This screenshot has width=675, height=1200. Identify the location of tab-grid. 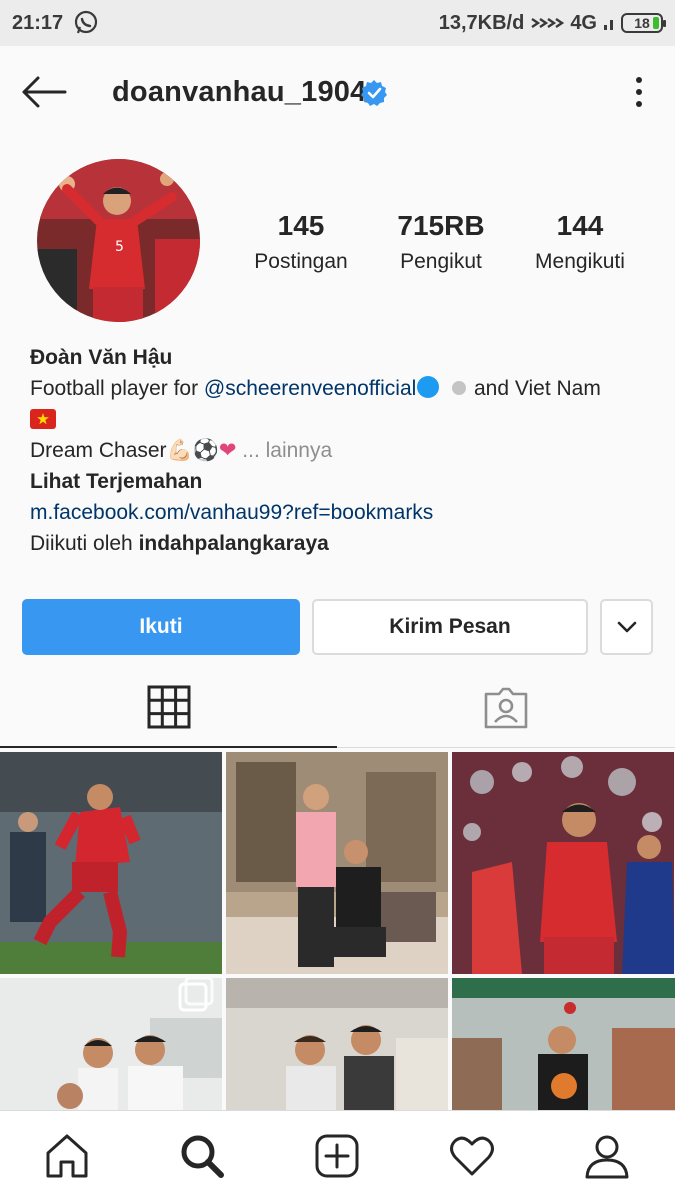
(168, 708).